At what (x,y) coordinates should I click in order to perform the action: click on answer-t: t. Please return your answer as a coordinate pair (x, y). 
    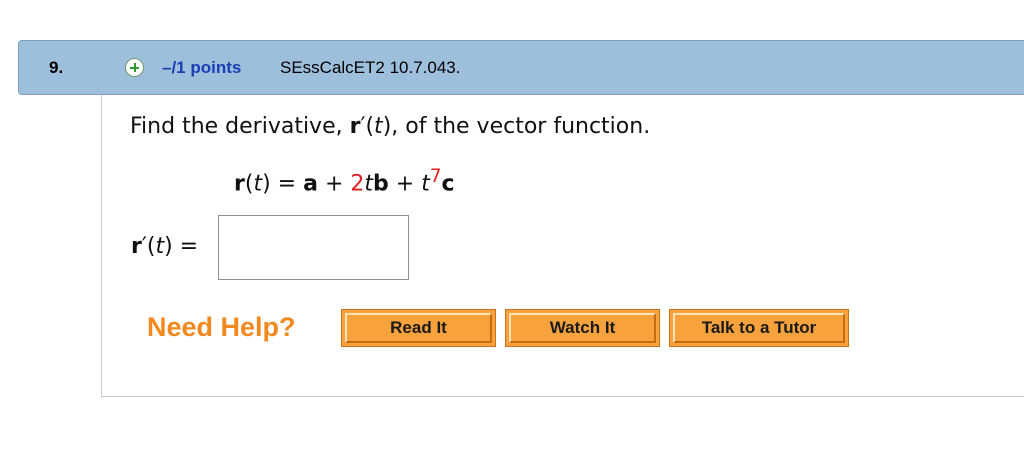
    Looking at the image, I should click on (160, 246).